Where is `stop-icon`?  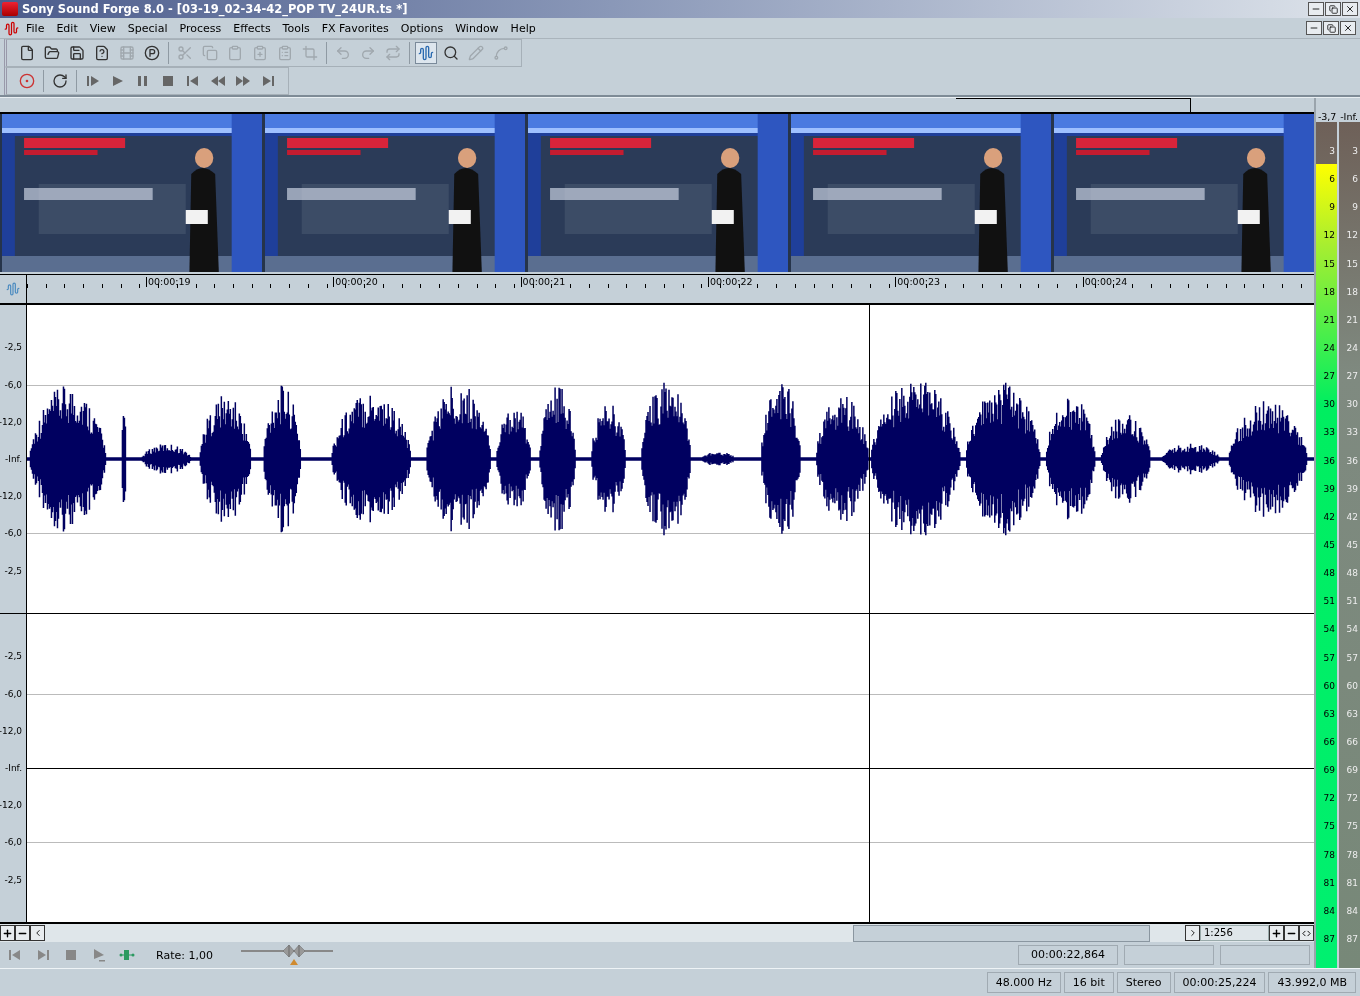 stop-icon is located at coordinates (168, 81).